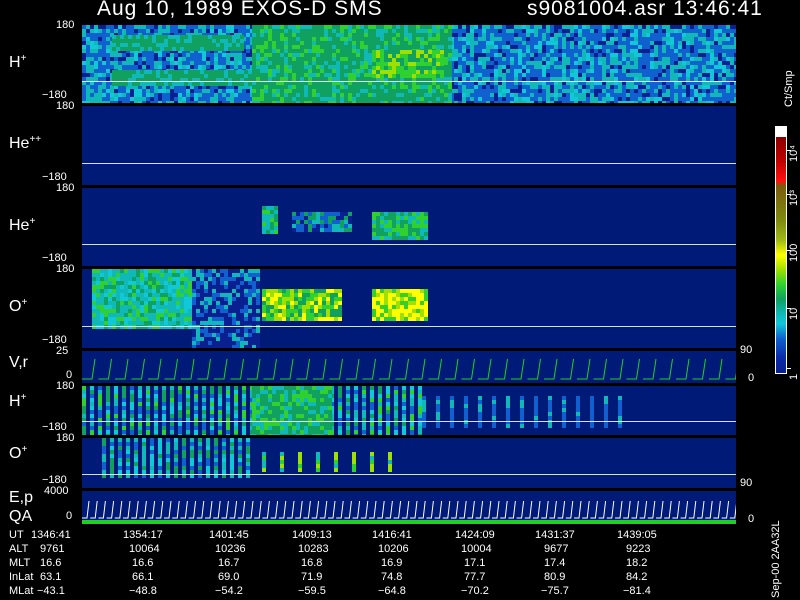 This screenshot has width=800, height=600. Describe the element at coordinates (637, 577) in the screenshot. I see `ephemeris-value: 84.2` at that location.